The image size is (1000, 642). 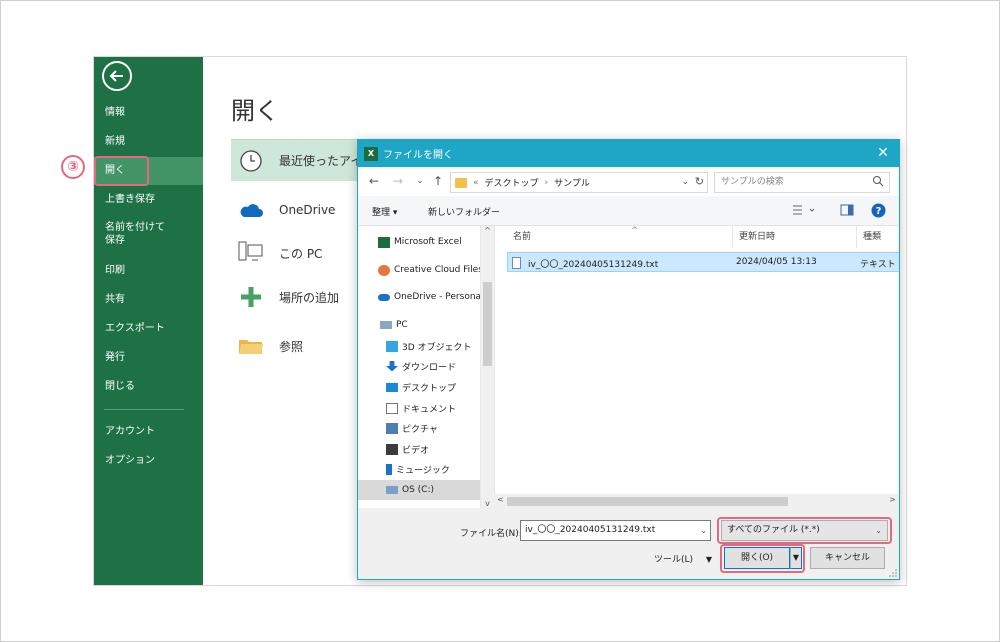 What do you see at coordinates (762, 558) in the screenshot?
I see `open-button-highlight-frame` at bounding box center [762, 558].